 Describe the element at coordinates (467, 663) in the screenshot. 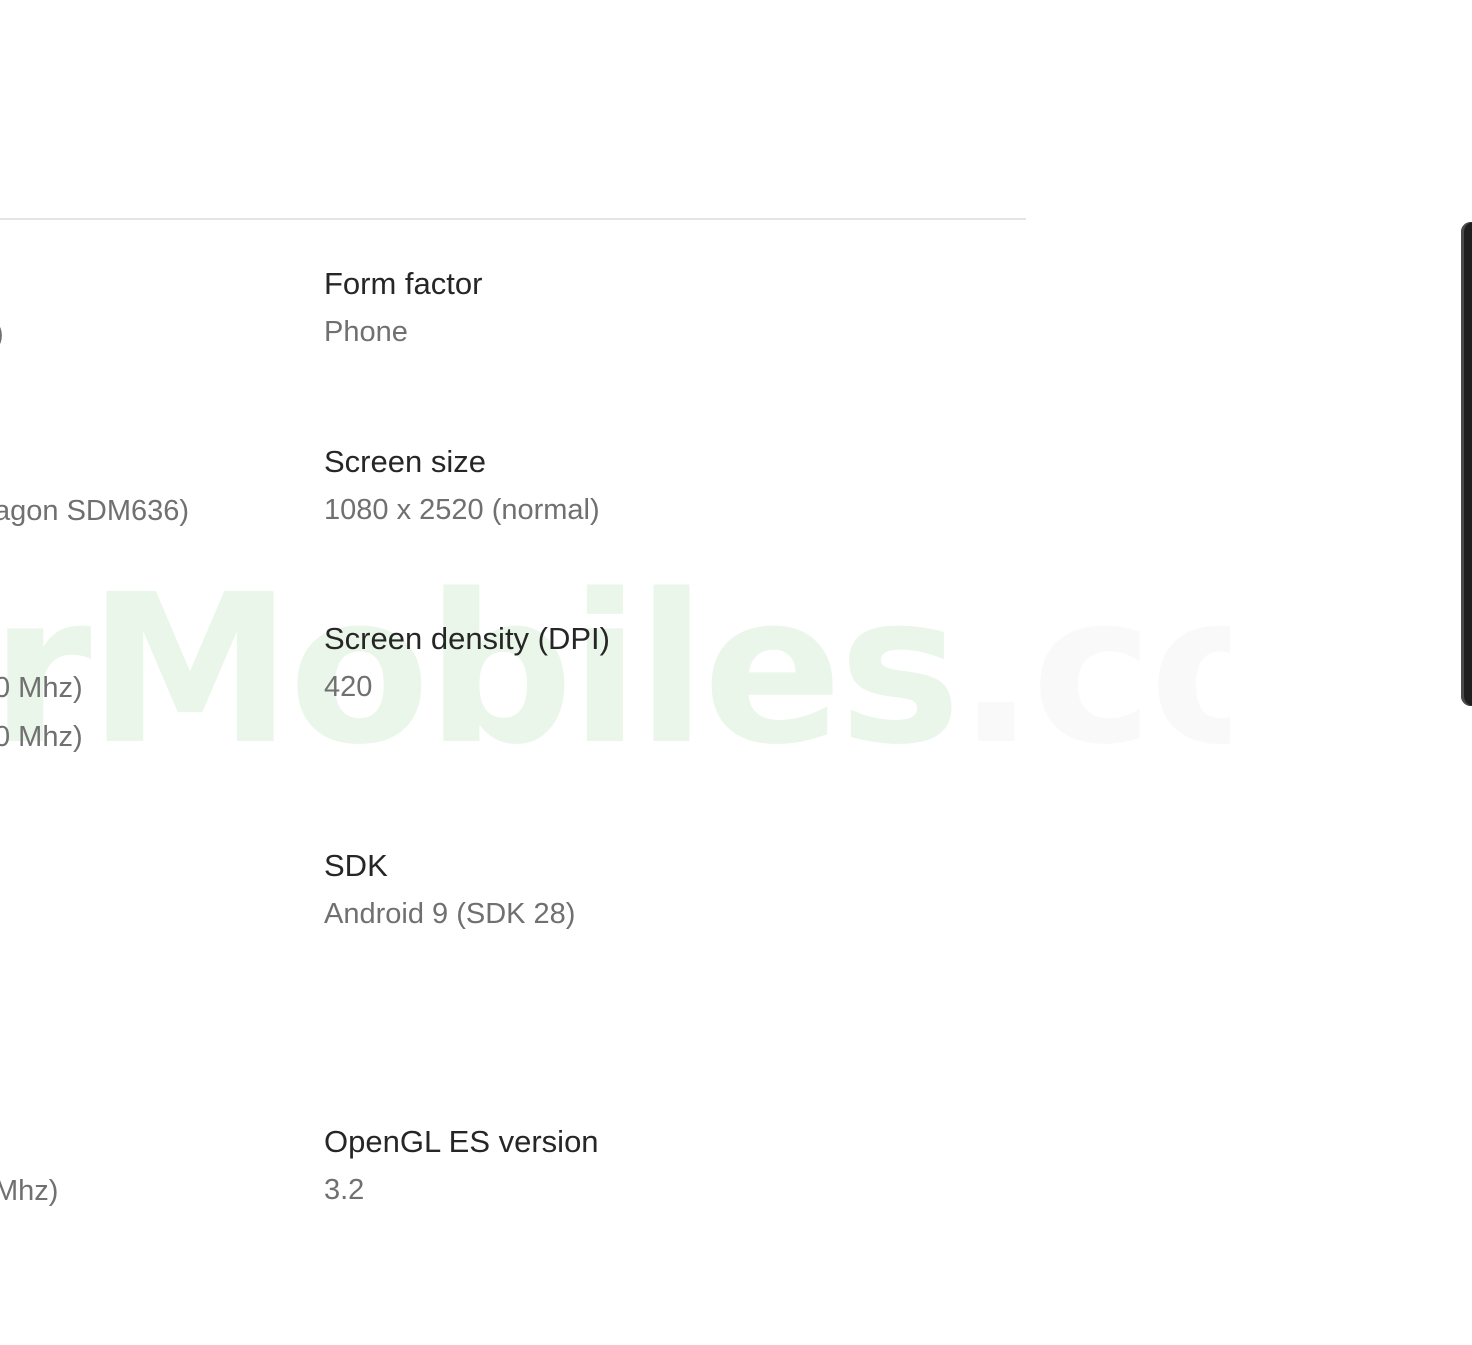

I see `spec-screen-density: Screen density (DPI) 420` at that location.